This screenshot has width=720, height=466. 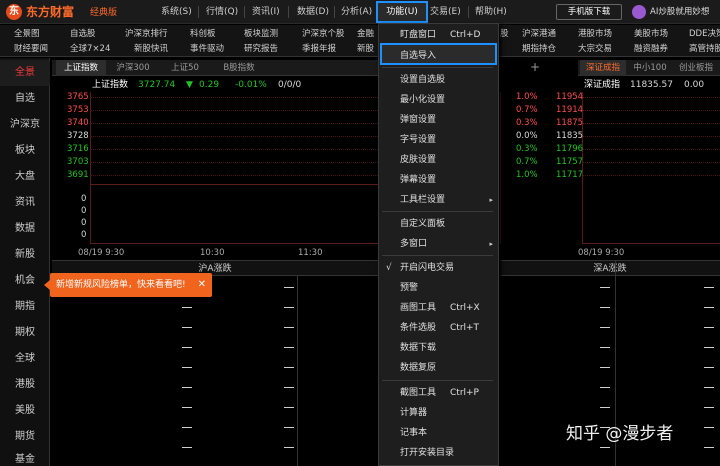 What do you see at coordinates (25, 151) in the screenshot?
I see `sidebar-item-sectors: 板块` at bounding box center [25, 151].